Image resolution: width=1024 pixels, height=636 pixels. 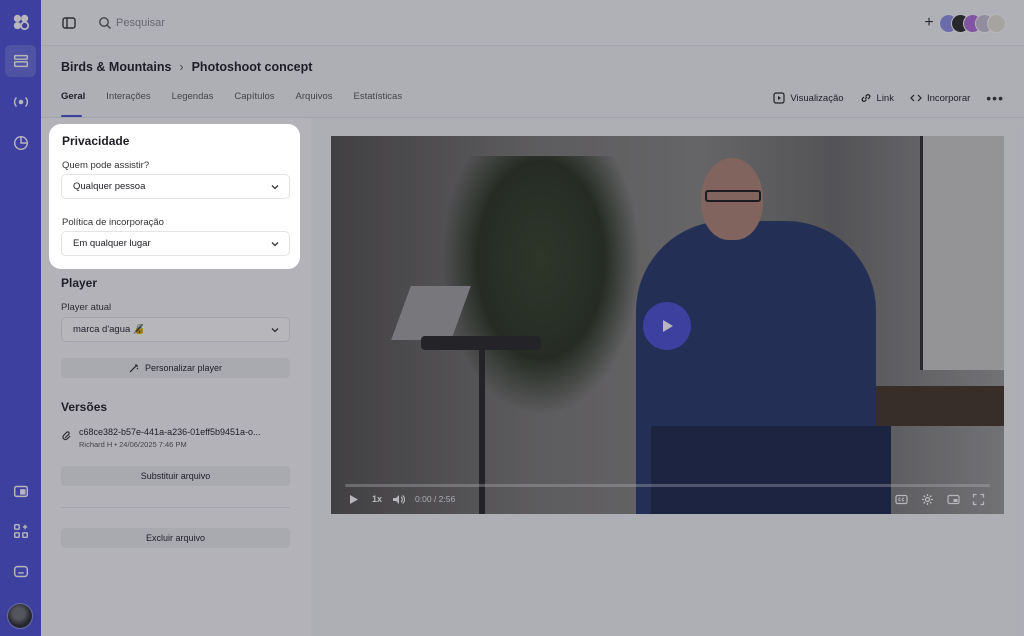 I want to click on play-button, so click(x=667, y=326).